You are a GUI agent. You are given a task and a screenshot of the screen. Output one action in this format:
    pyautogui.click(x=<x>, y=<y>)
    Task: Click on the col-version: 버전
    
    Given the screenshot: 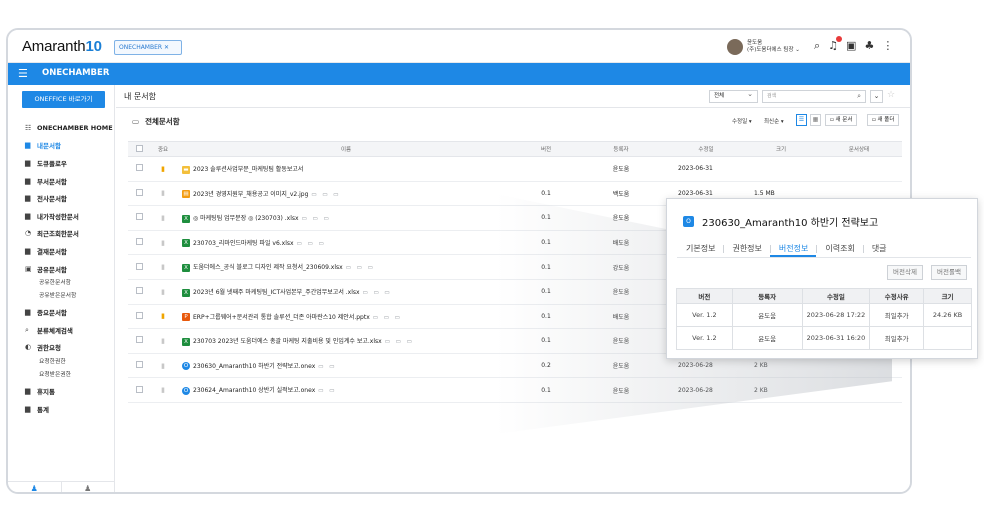 What is the action you would take?
    pyautogui.click(x=546, y=149)
    